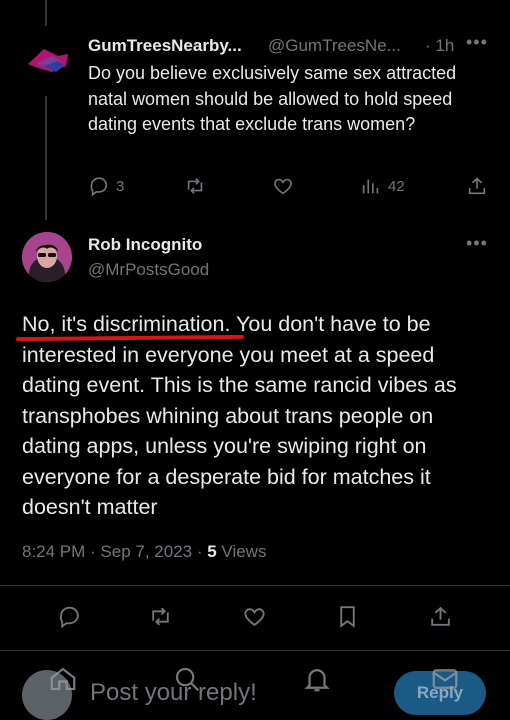 The image size is (510, 720). I want to click on parent-action-bar: 3 42, so click(289, 190).